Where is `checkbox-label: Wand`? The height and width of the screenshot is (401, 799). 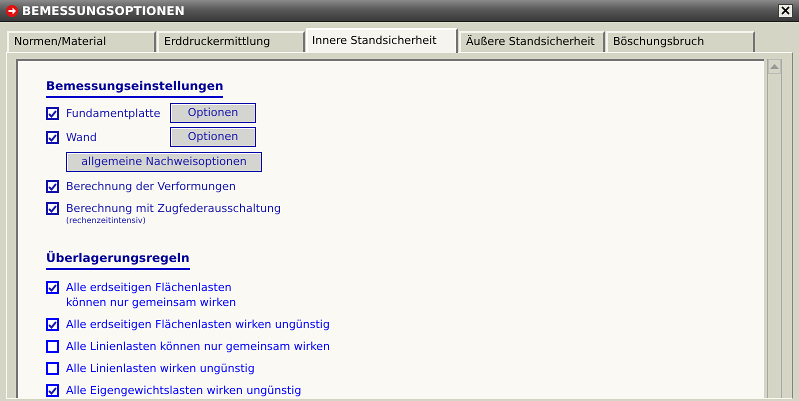 checkbox-label: Wand is located at coordinates (82, 137).